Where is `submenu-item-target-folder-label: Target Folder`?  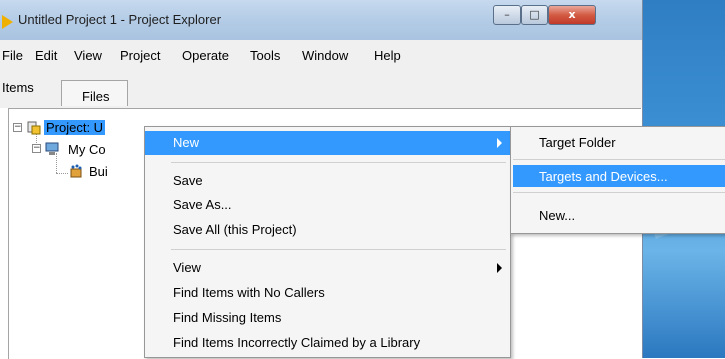 submenu-item-target-folder-label: Target Folder is located at coordinates (577, 142).